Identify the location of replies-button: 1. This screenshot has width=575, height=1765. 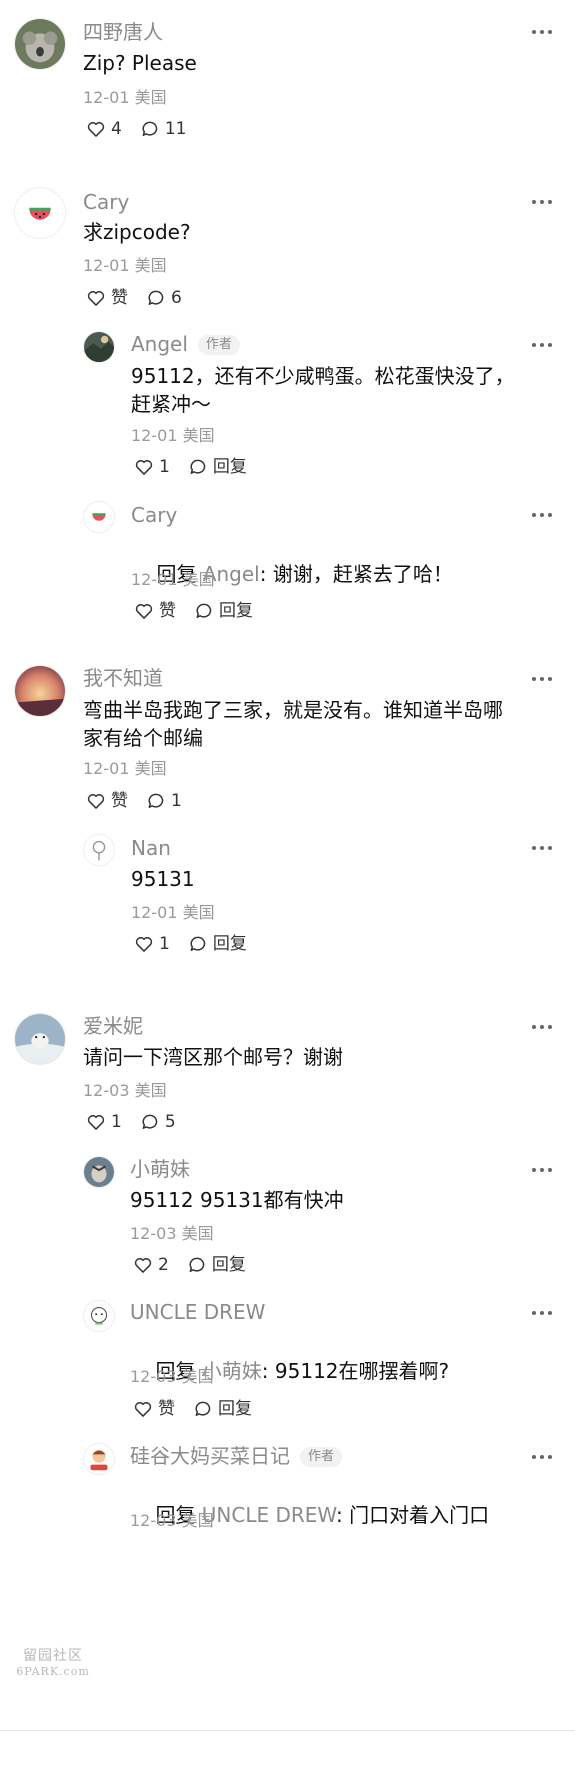
(164, 801).